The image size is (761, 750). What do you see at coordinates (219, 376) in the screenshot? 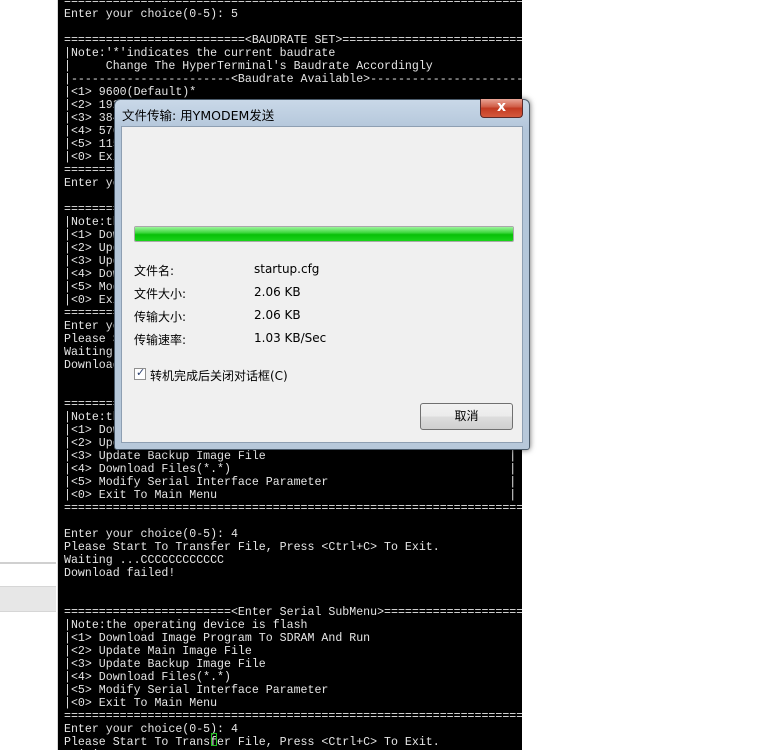
I see `close-when-done-label: 转机完成后关闭对话框(C)` at bounding box center [219, 376].